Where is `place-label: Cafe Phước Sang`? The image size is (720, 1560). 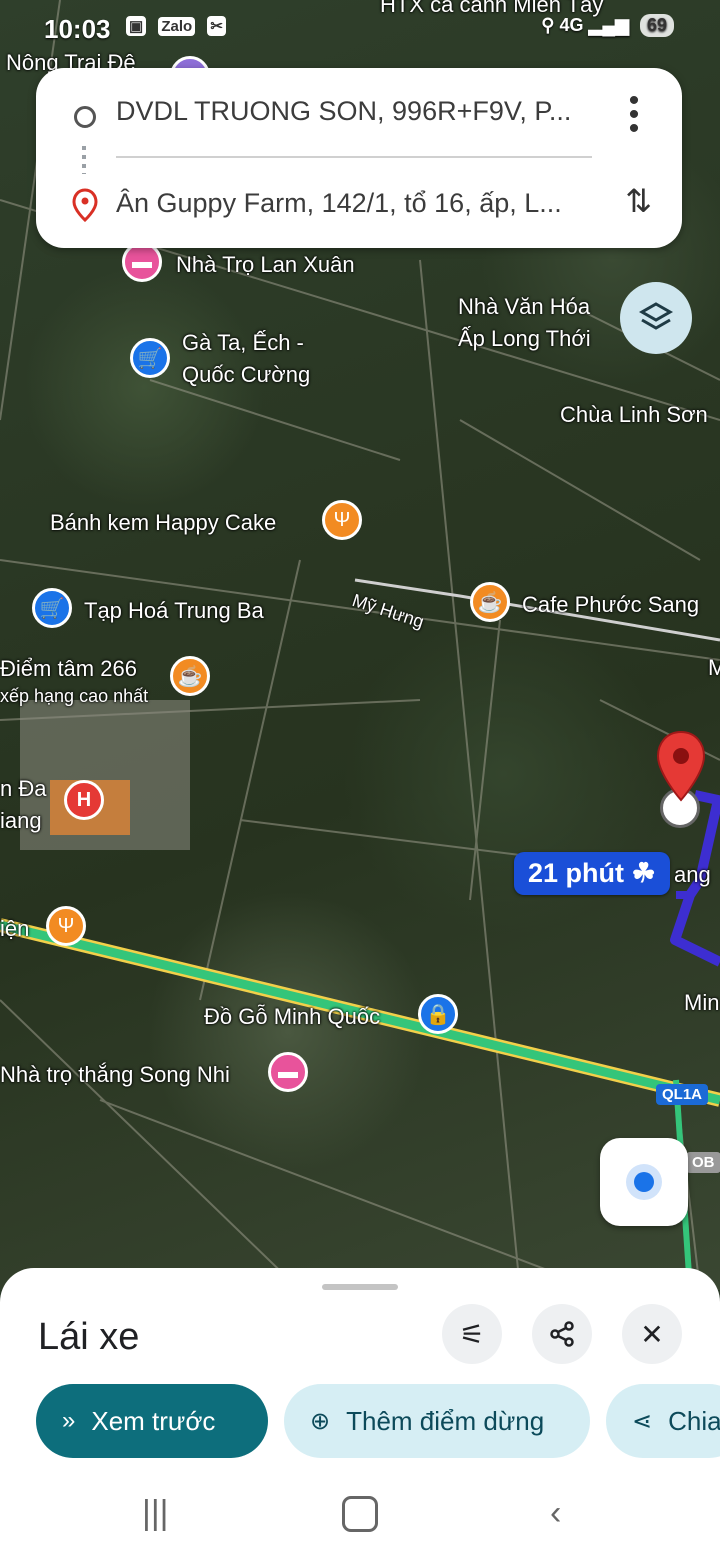 place-label: Cafe Phước Sang is located at coordinates (610, 605).